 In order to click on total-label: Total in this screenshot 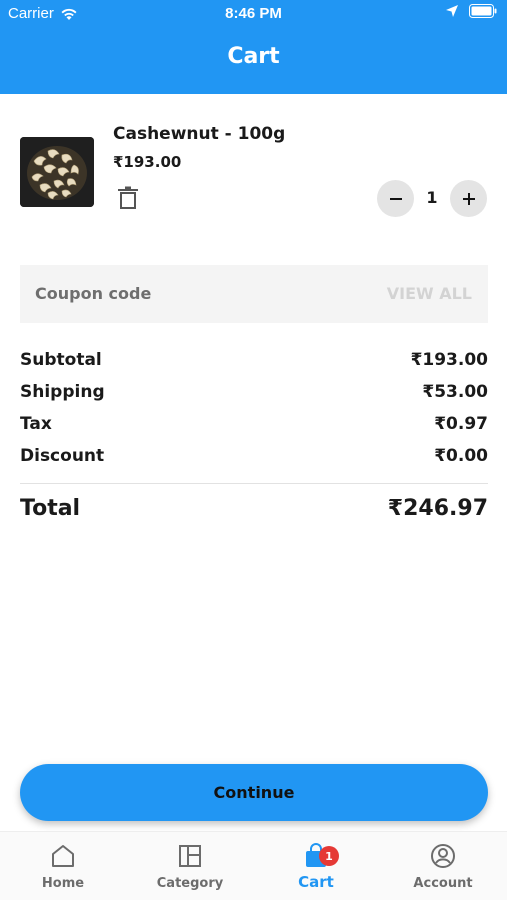, I will do `click(50, 508)`.